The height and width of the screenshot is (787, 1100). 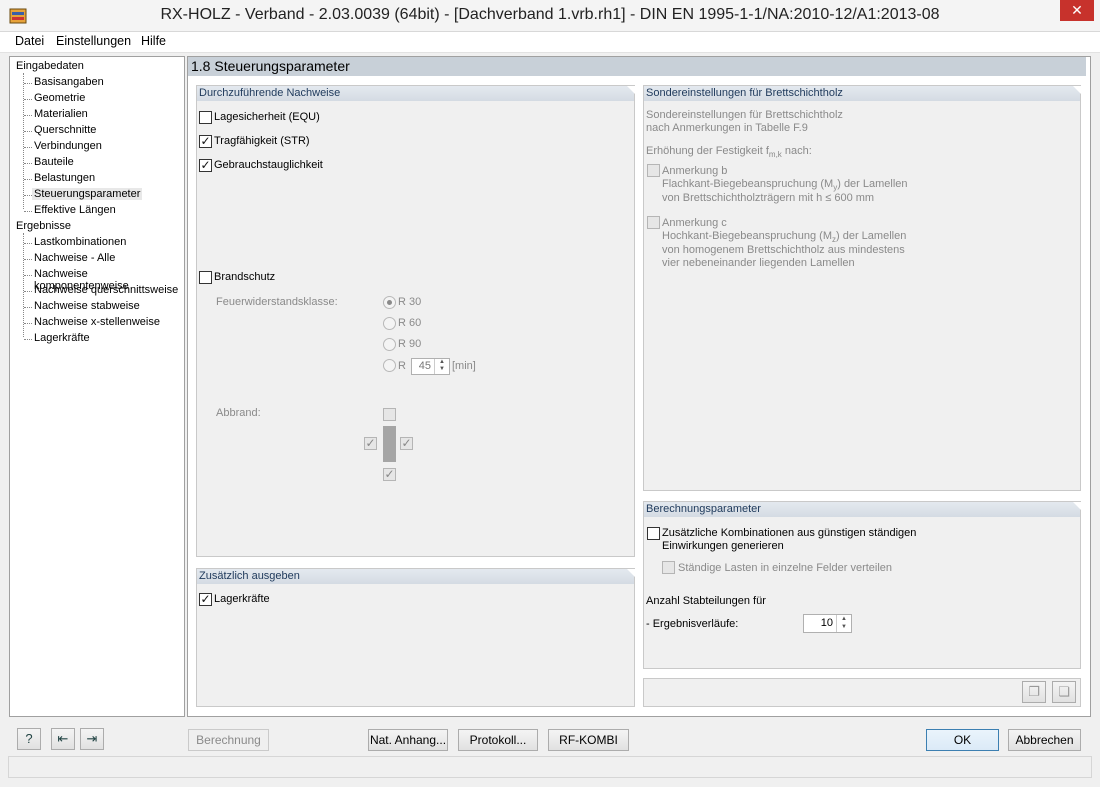 I want to click on tree-item-querschnitte: Querschnitte, so click(x=59, y=130).